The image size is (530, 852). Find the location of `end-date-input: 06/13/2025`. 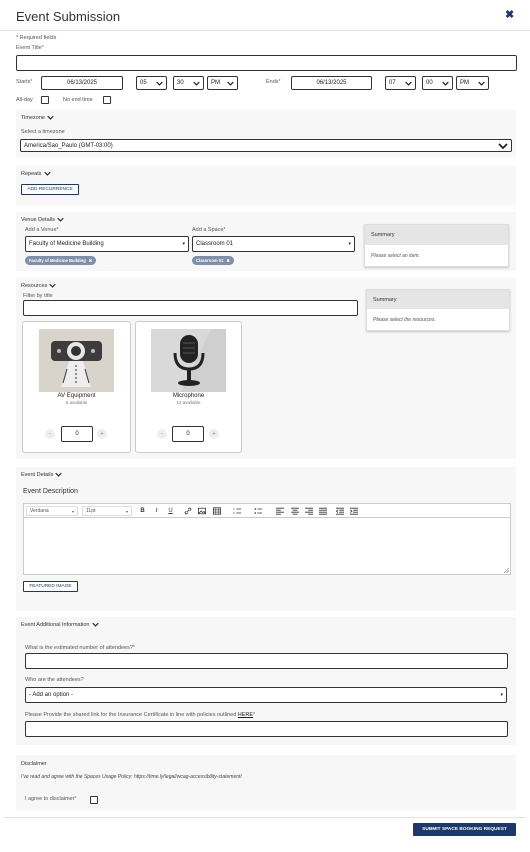

end-date-input: 06/13/2025 is located at coordinates (331, 83).